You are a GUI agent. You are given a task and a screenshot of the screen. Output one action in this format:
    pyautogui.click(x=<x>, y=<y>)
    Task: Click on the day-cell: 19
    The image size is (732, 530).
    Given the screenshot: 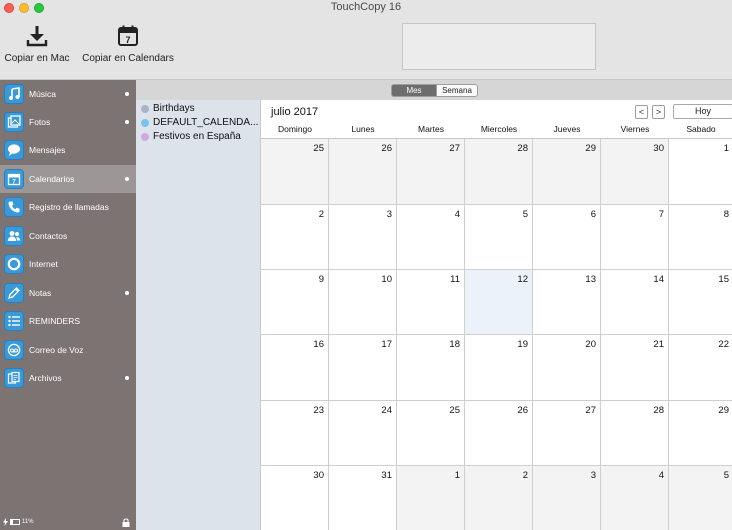 What is the action you would take?
    pyautogui.click(x=499, y=368)
    